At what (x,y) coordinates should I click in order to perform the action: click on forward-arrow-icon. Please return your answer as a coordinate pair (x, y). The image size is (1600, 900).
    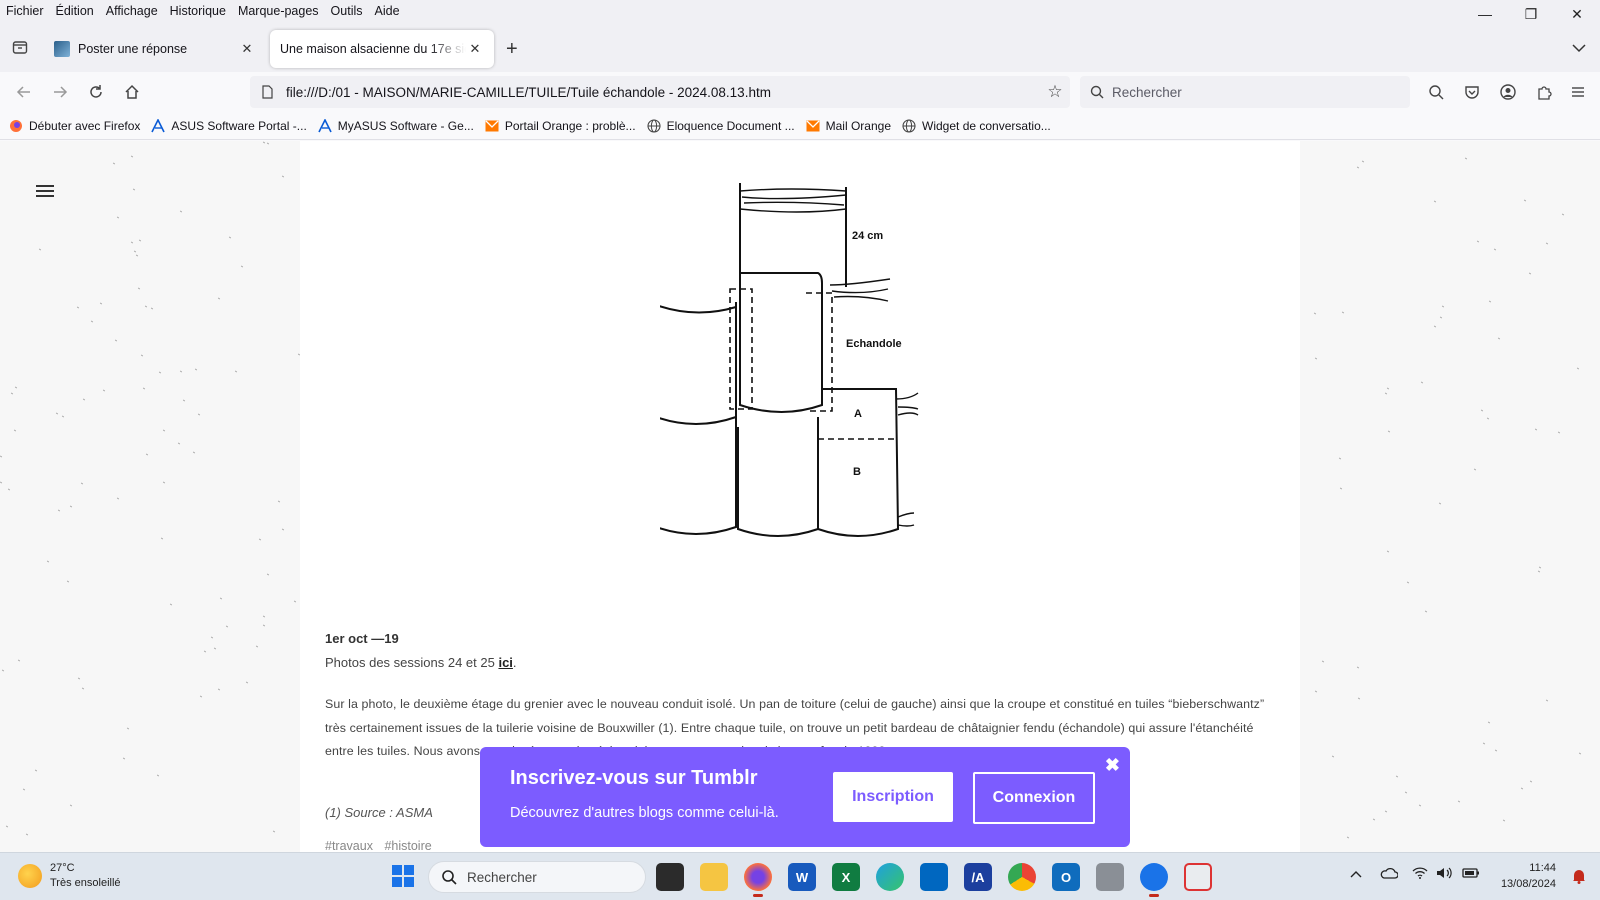
    Looking at the image, I should click on (60, 92).